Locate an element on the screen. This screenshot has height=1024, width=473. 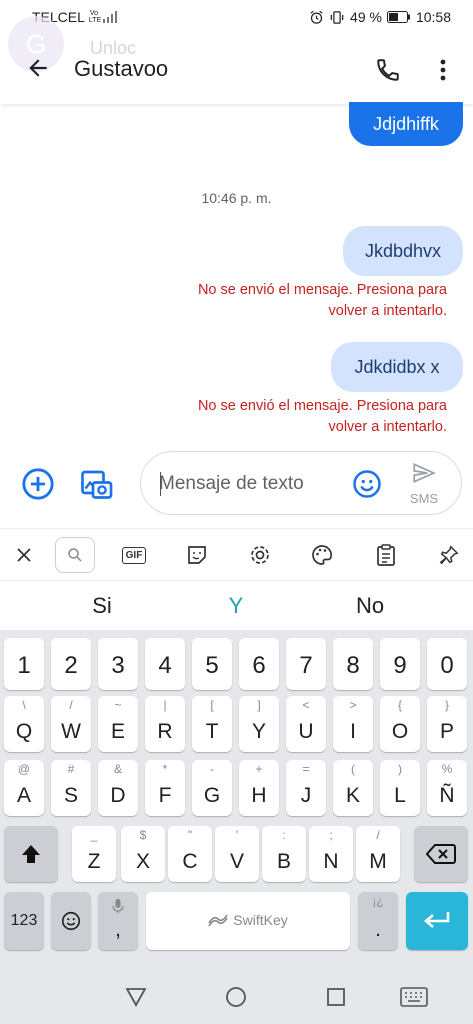
key-p: } P is located at coordinates (447, 724).